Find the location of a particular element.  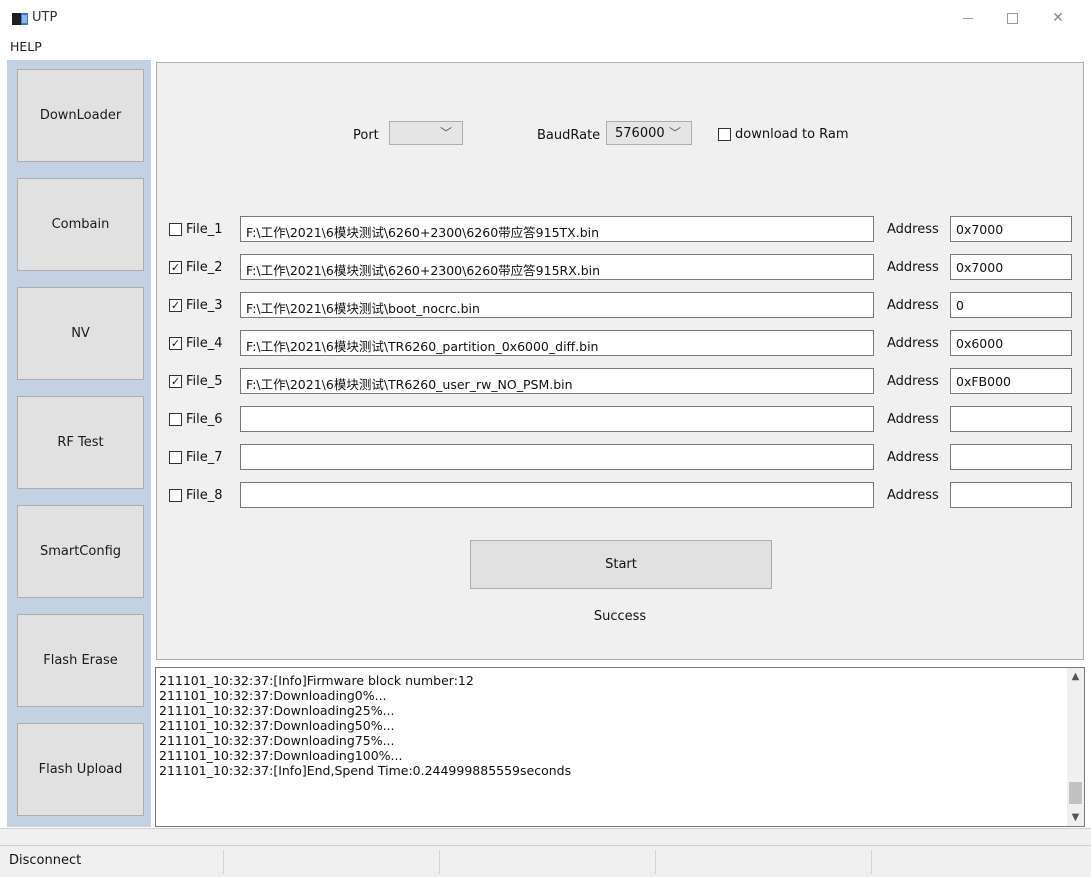

close-button: ✕ is located at coordinates (1058, 18).